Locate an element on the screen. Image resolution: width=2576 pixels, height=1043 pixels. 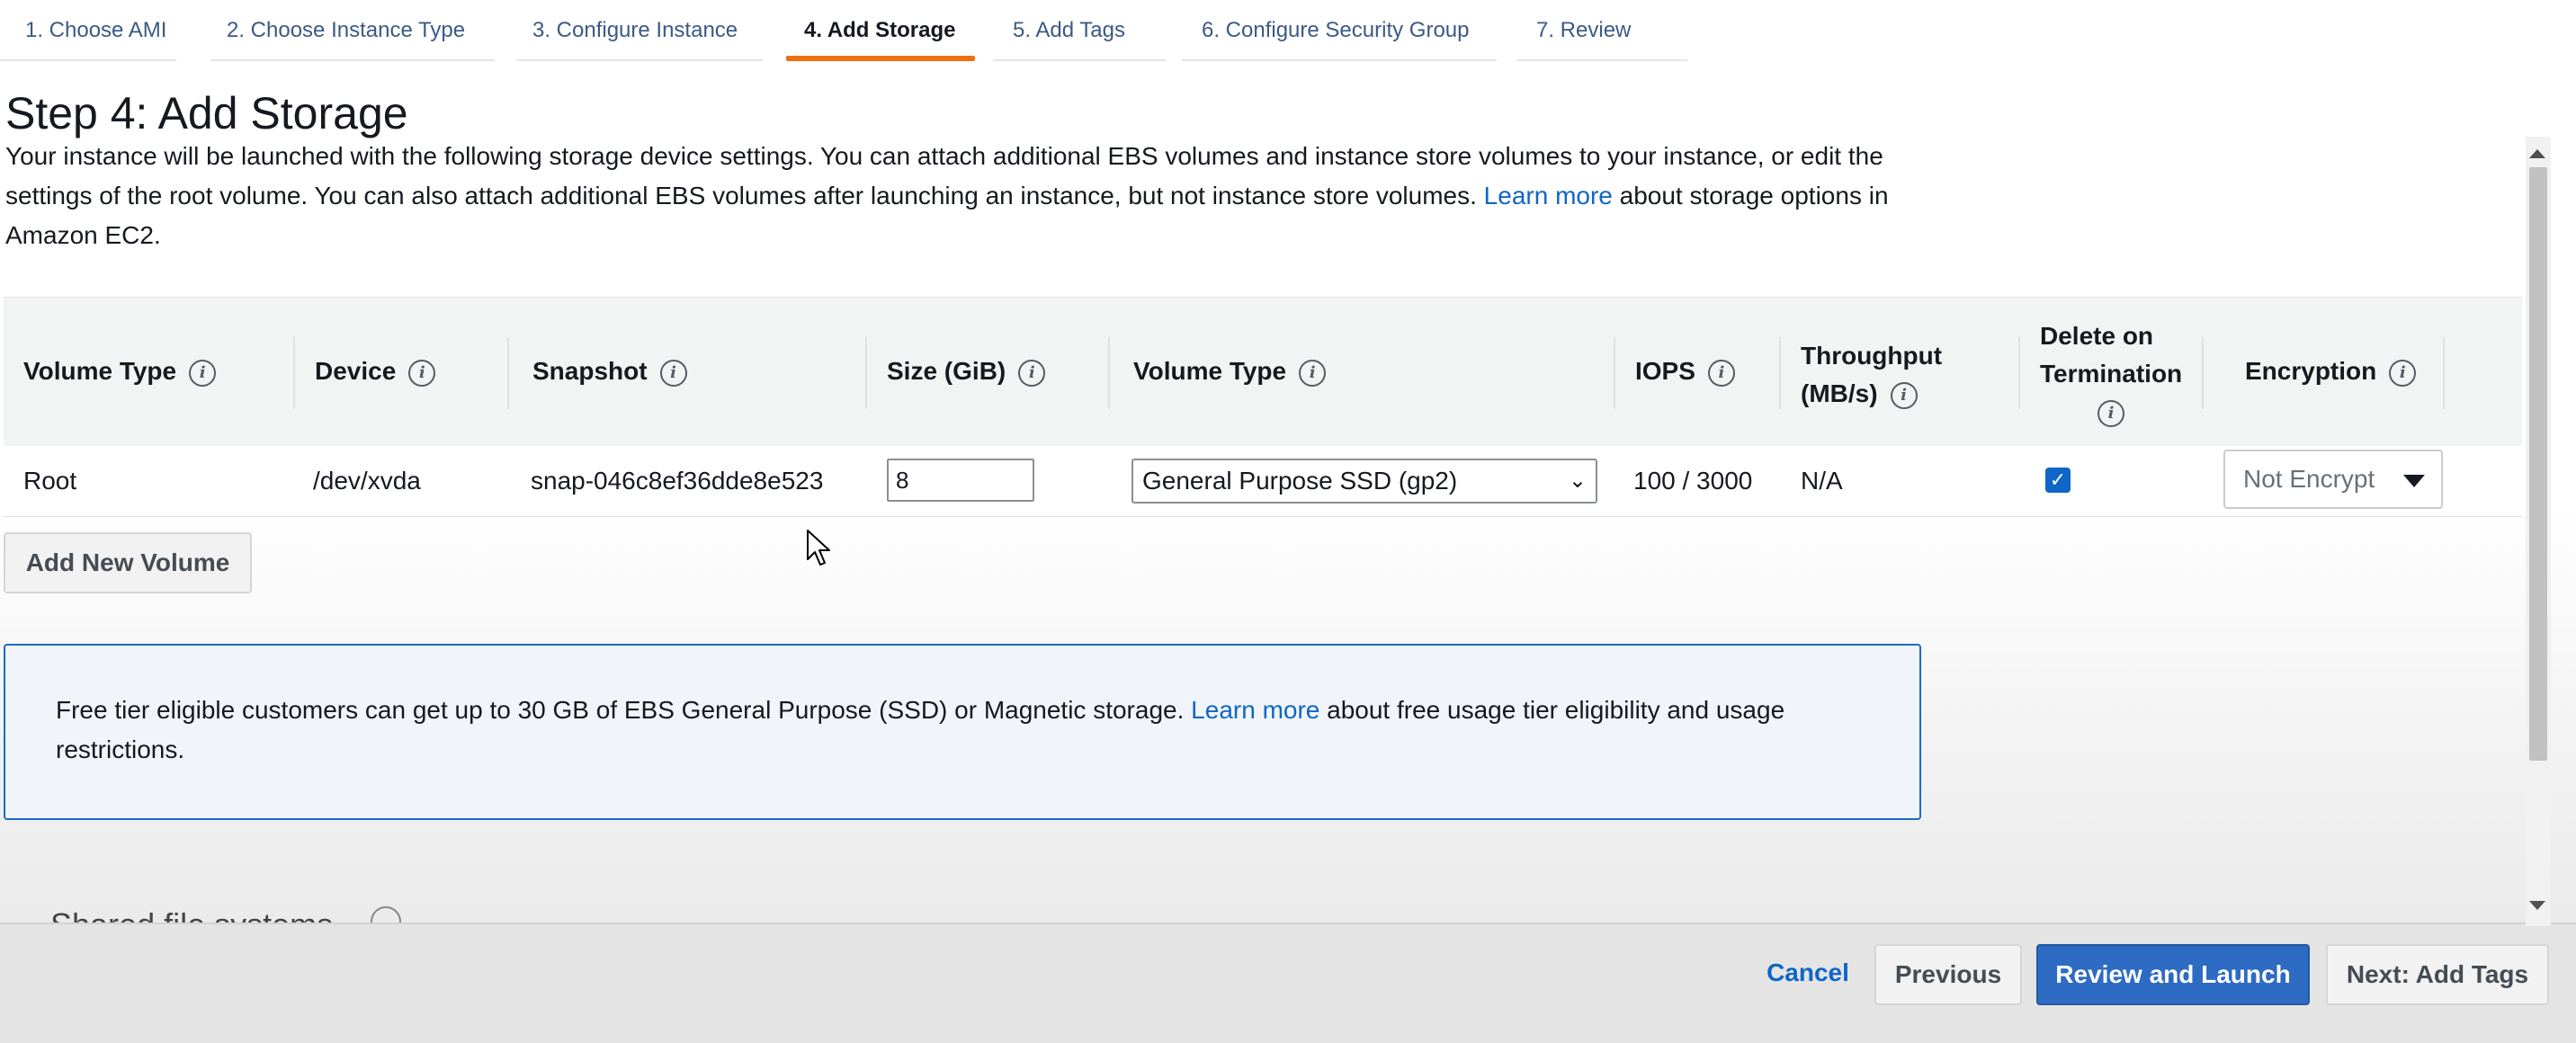
header-delete-on-termination: Delete on Termination i is located at coordinates (2111, 374).